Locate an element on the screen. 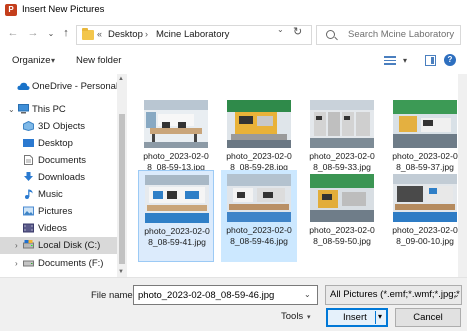 The height and width of the screenshot is (331, 467). file-tile: photo_2023-02-0 8_08-59-50.jpg is located at coordinates (342, 216).